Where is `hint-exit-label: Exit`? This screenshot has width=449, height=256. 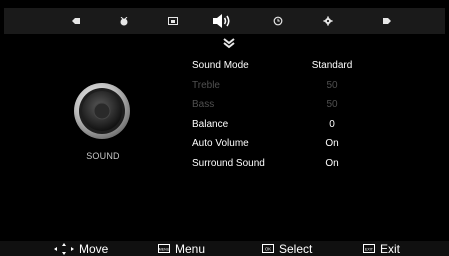
hint-exit-label: Exit is located at coordinates (390, 248).